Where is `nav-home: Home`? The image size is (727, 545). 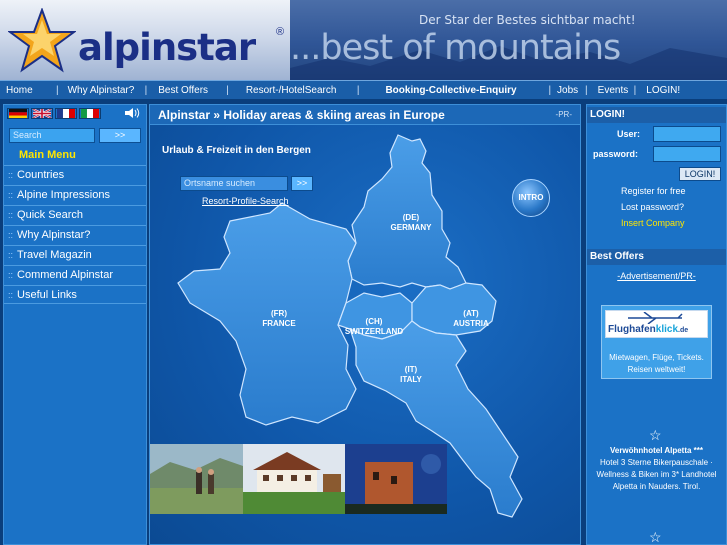 nav-home: Home is located at coordinates (28, 90).